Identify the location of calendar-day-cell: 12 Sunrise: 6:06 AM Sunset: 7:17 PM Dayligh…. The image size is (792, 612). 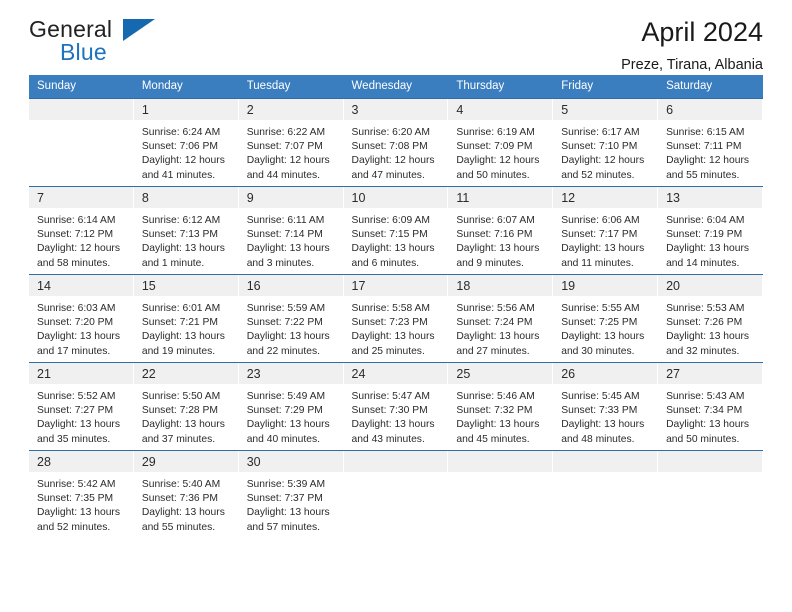
(606, 230).